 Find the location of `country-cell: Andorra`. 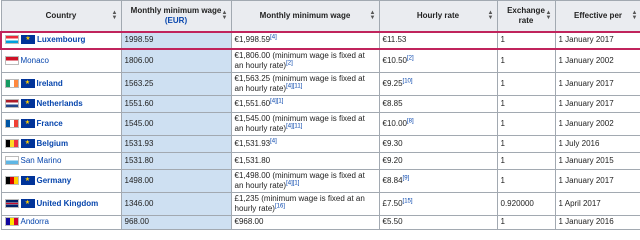

country-cell: Andorra is located at coordinates (61, 222).